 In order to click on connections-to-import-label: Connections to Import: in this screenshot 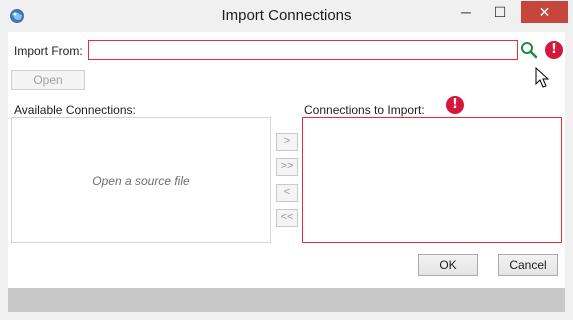, I will do `click(364, 110)`.